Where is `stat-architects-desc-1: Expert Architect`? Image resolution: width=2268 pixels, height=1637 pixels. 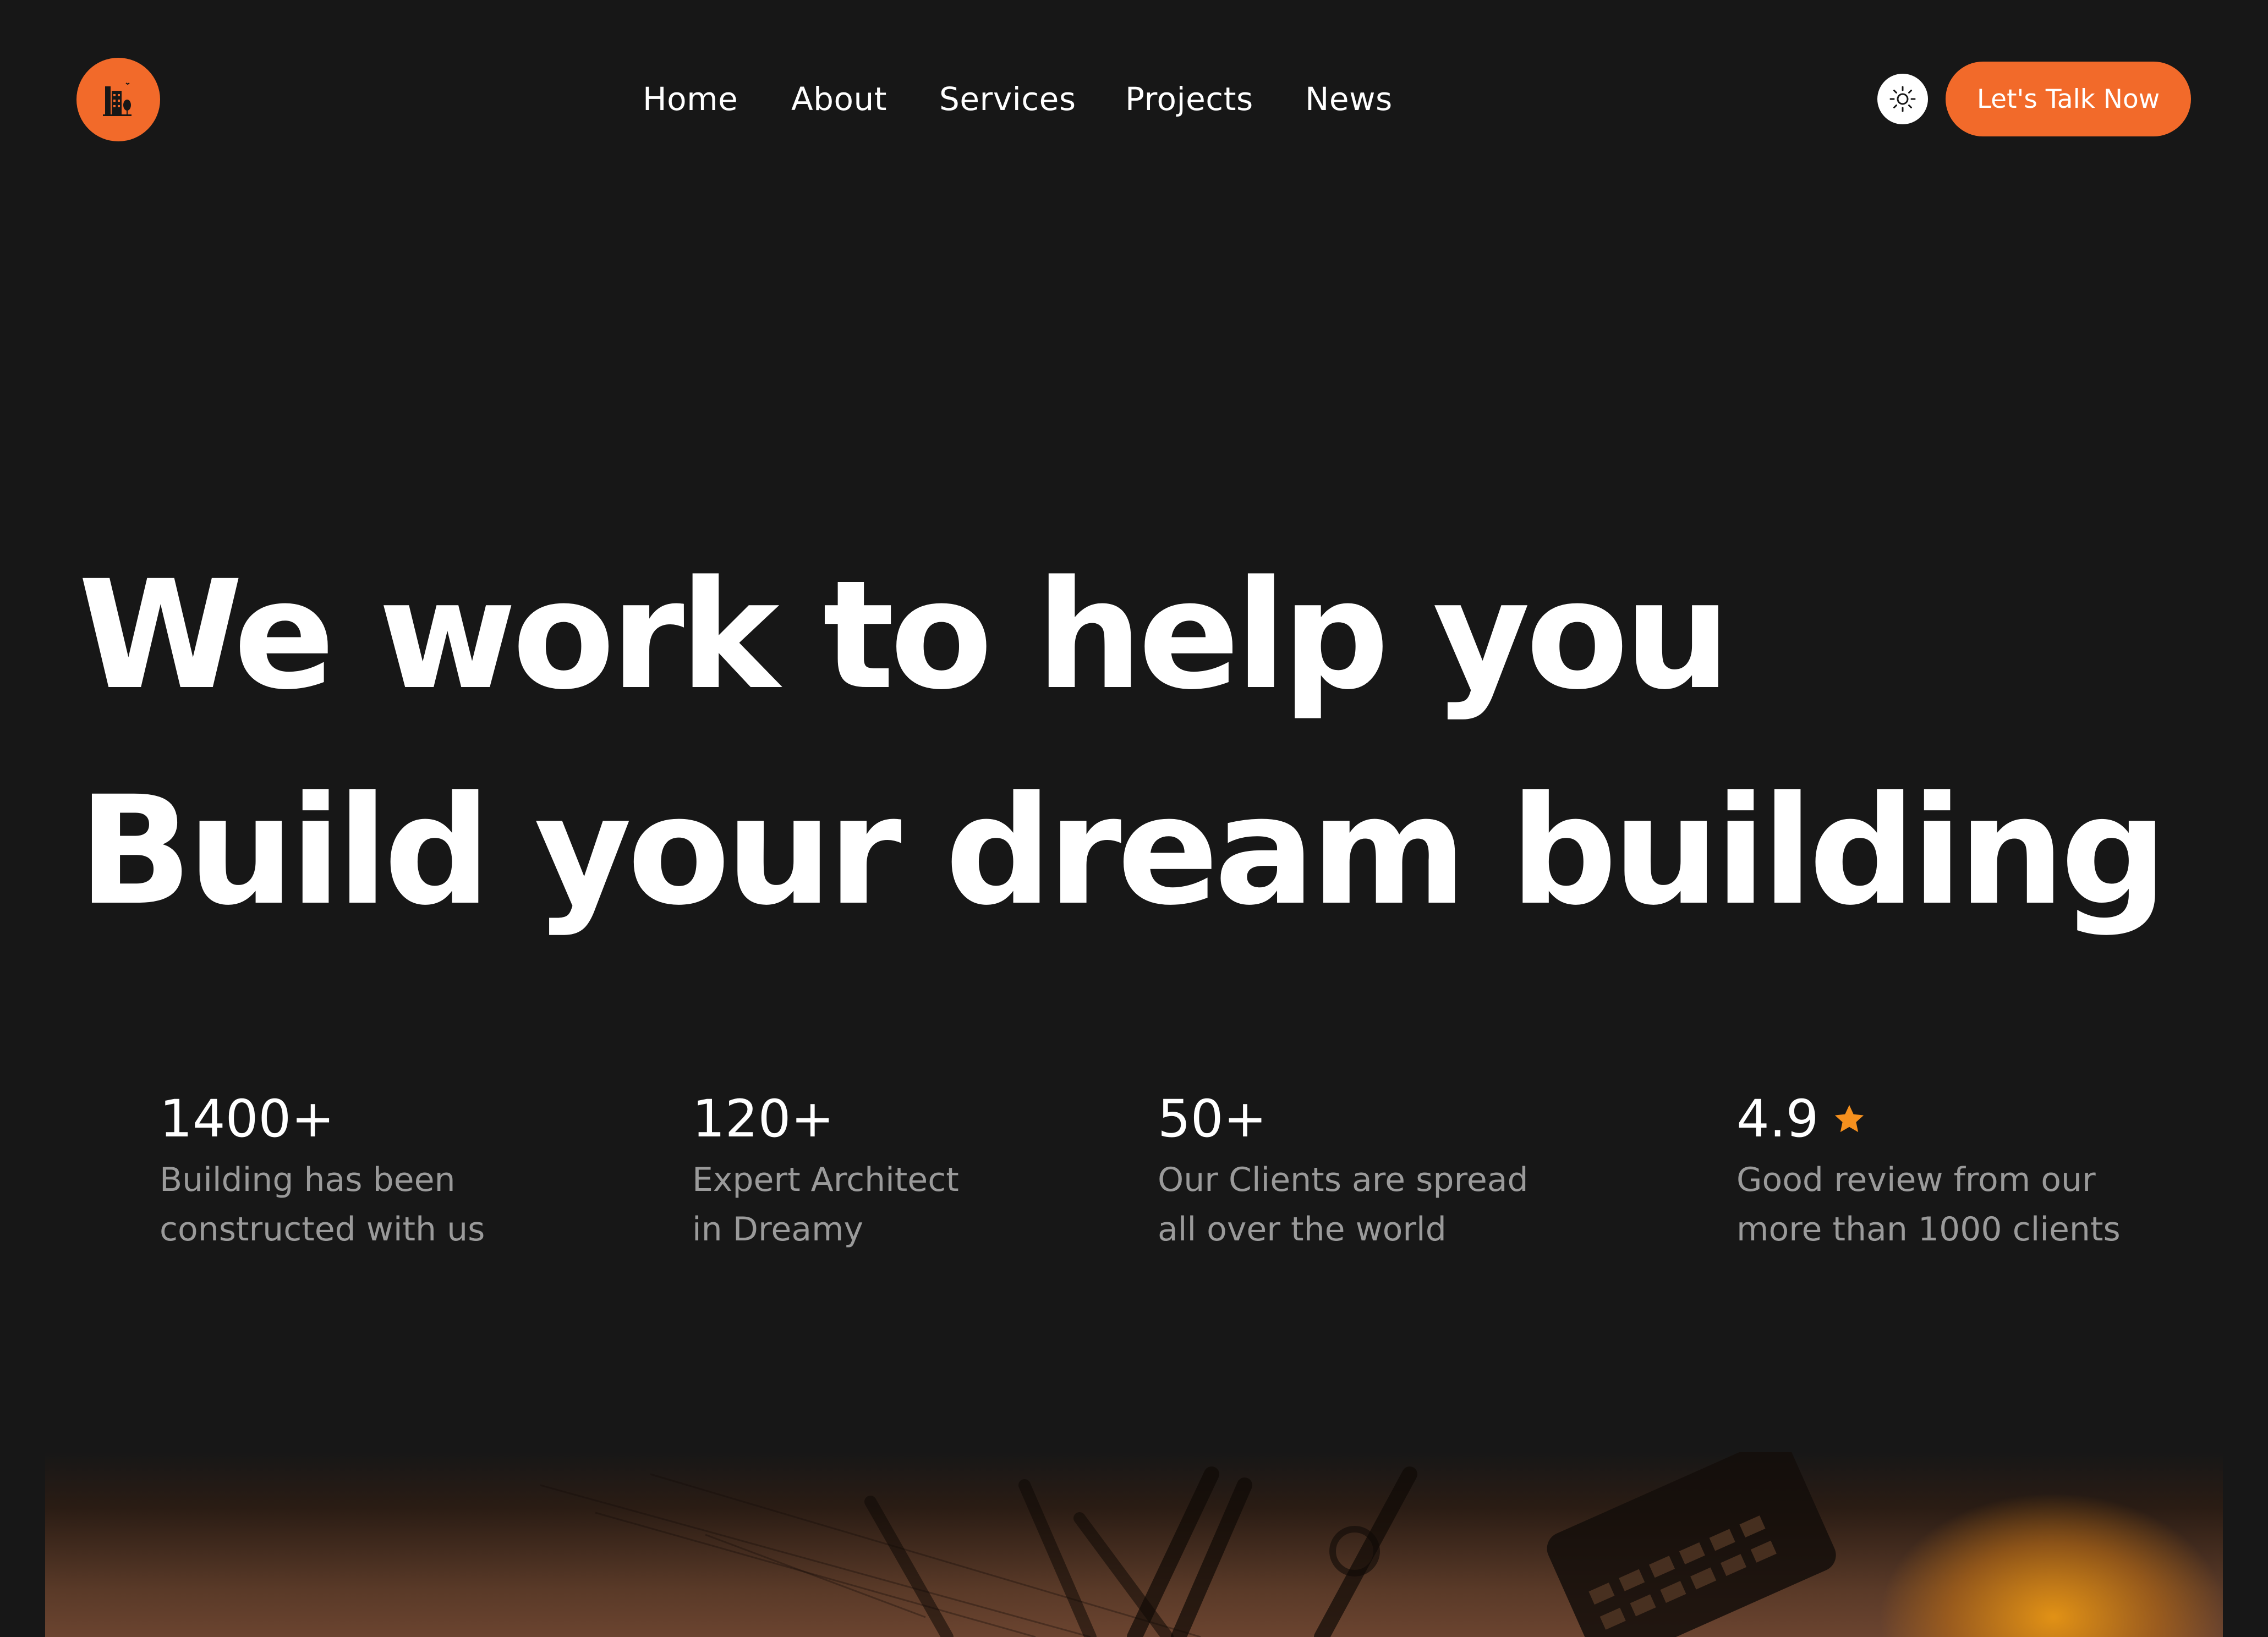
stat-architects-desc-1: Expert Architect is located at coordinates (825, 1180).